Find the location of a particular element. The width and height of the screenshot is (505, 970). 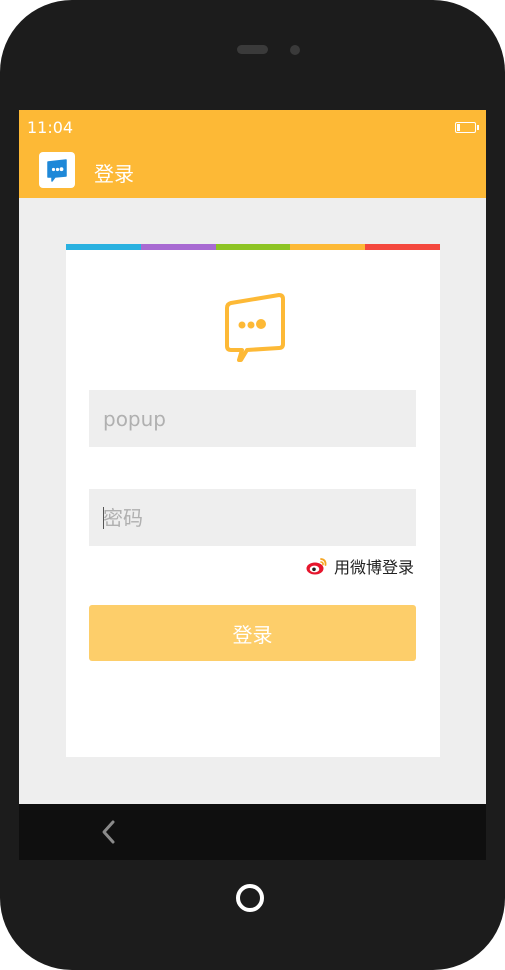

chevron-left-icon is located at coordinates (109, 832).